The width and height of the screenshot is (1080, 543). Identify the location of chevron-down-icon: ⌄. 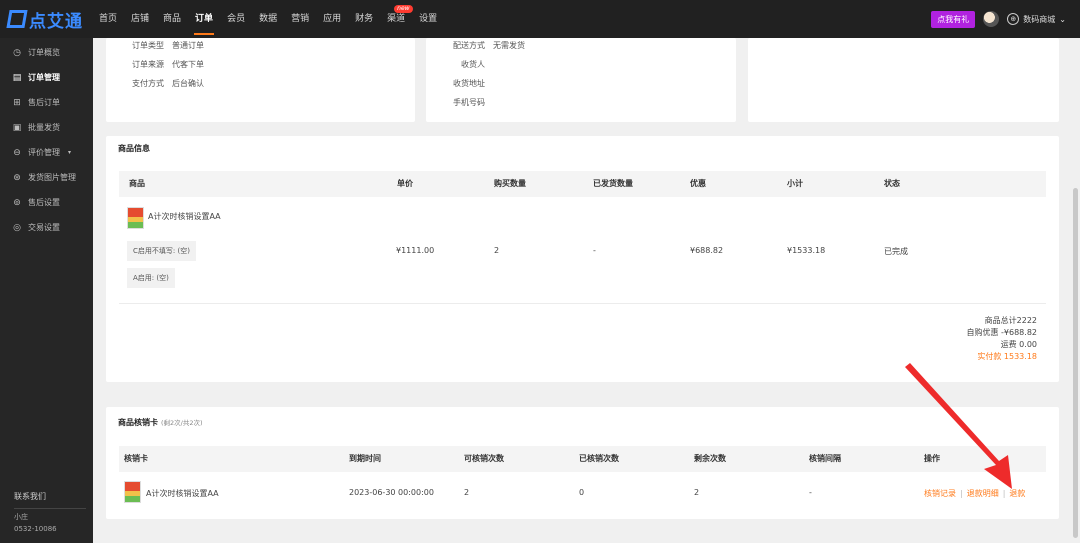
(1062, 19).